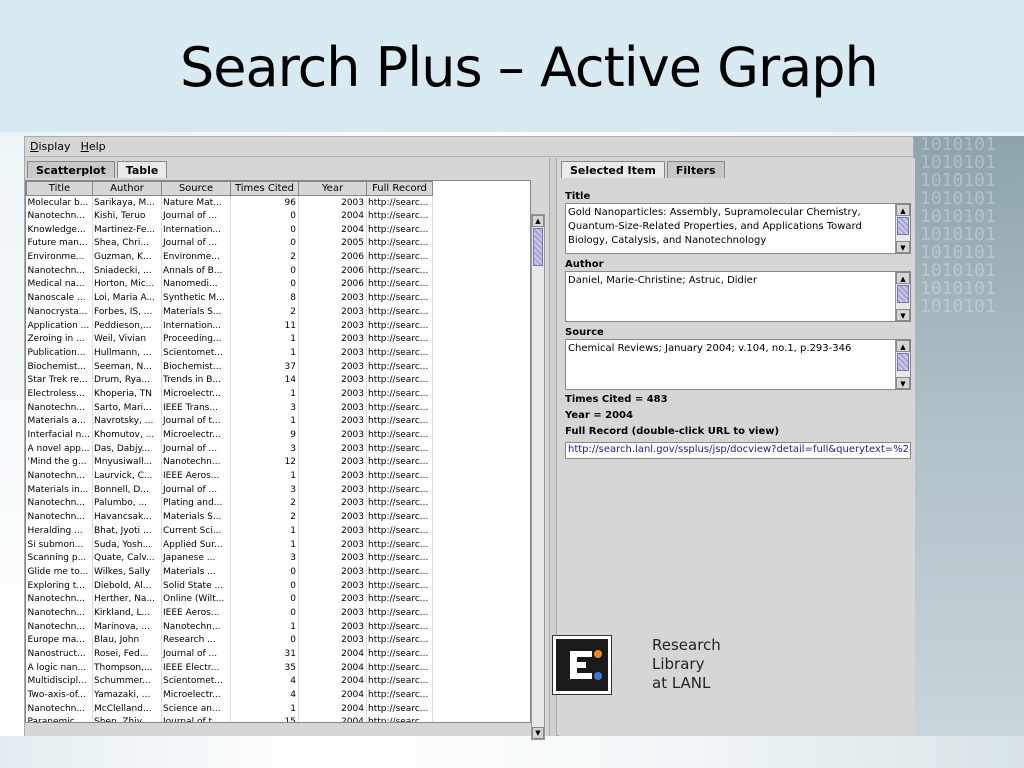 This screenshot has width=1024, height=768. What do you see at coordinates (127, 216) in the screenshot?
I see `table-cell: Kishi, Teruo` at bounding box center [127, 216].